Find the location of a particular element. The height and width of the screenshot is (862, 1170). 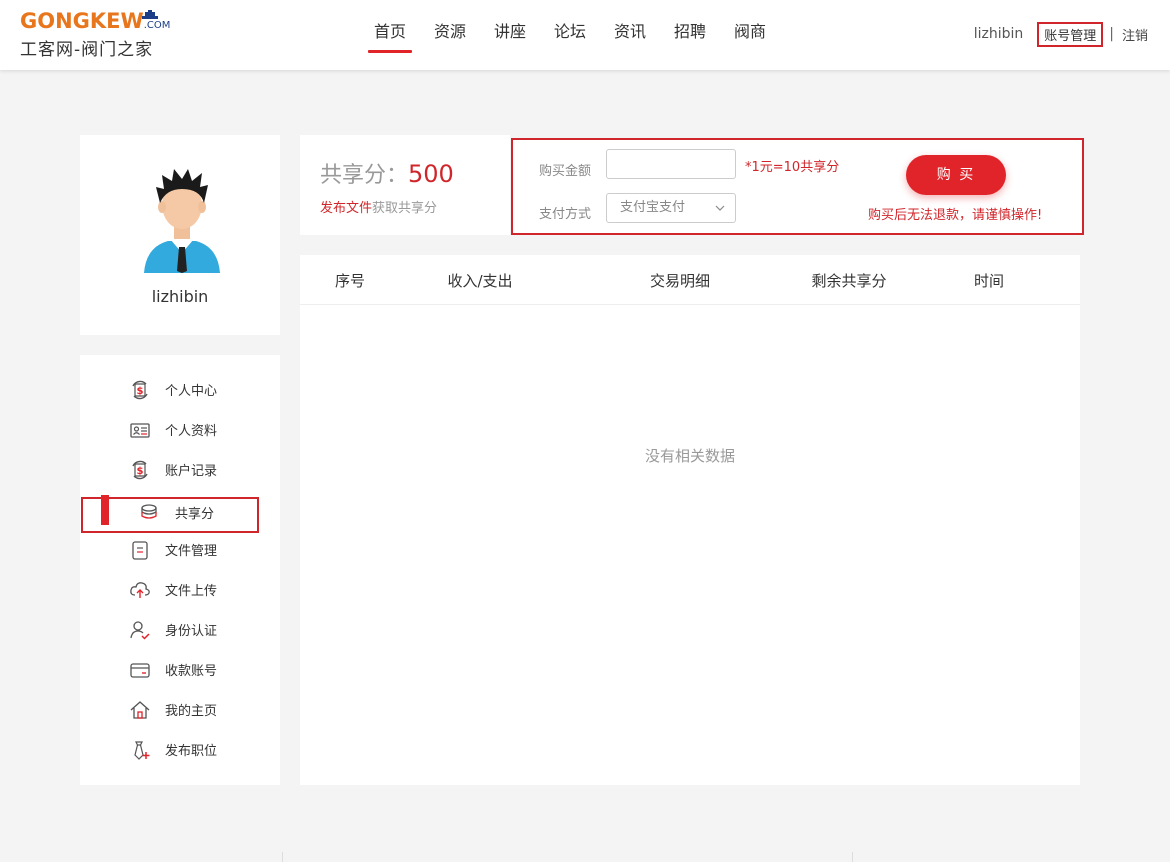

sidebar-item-label: 账户记录 is located at coordinates (191, 471).